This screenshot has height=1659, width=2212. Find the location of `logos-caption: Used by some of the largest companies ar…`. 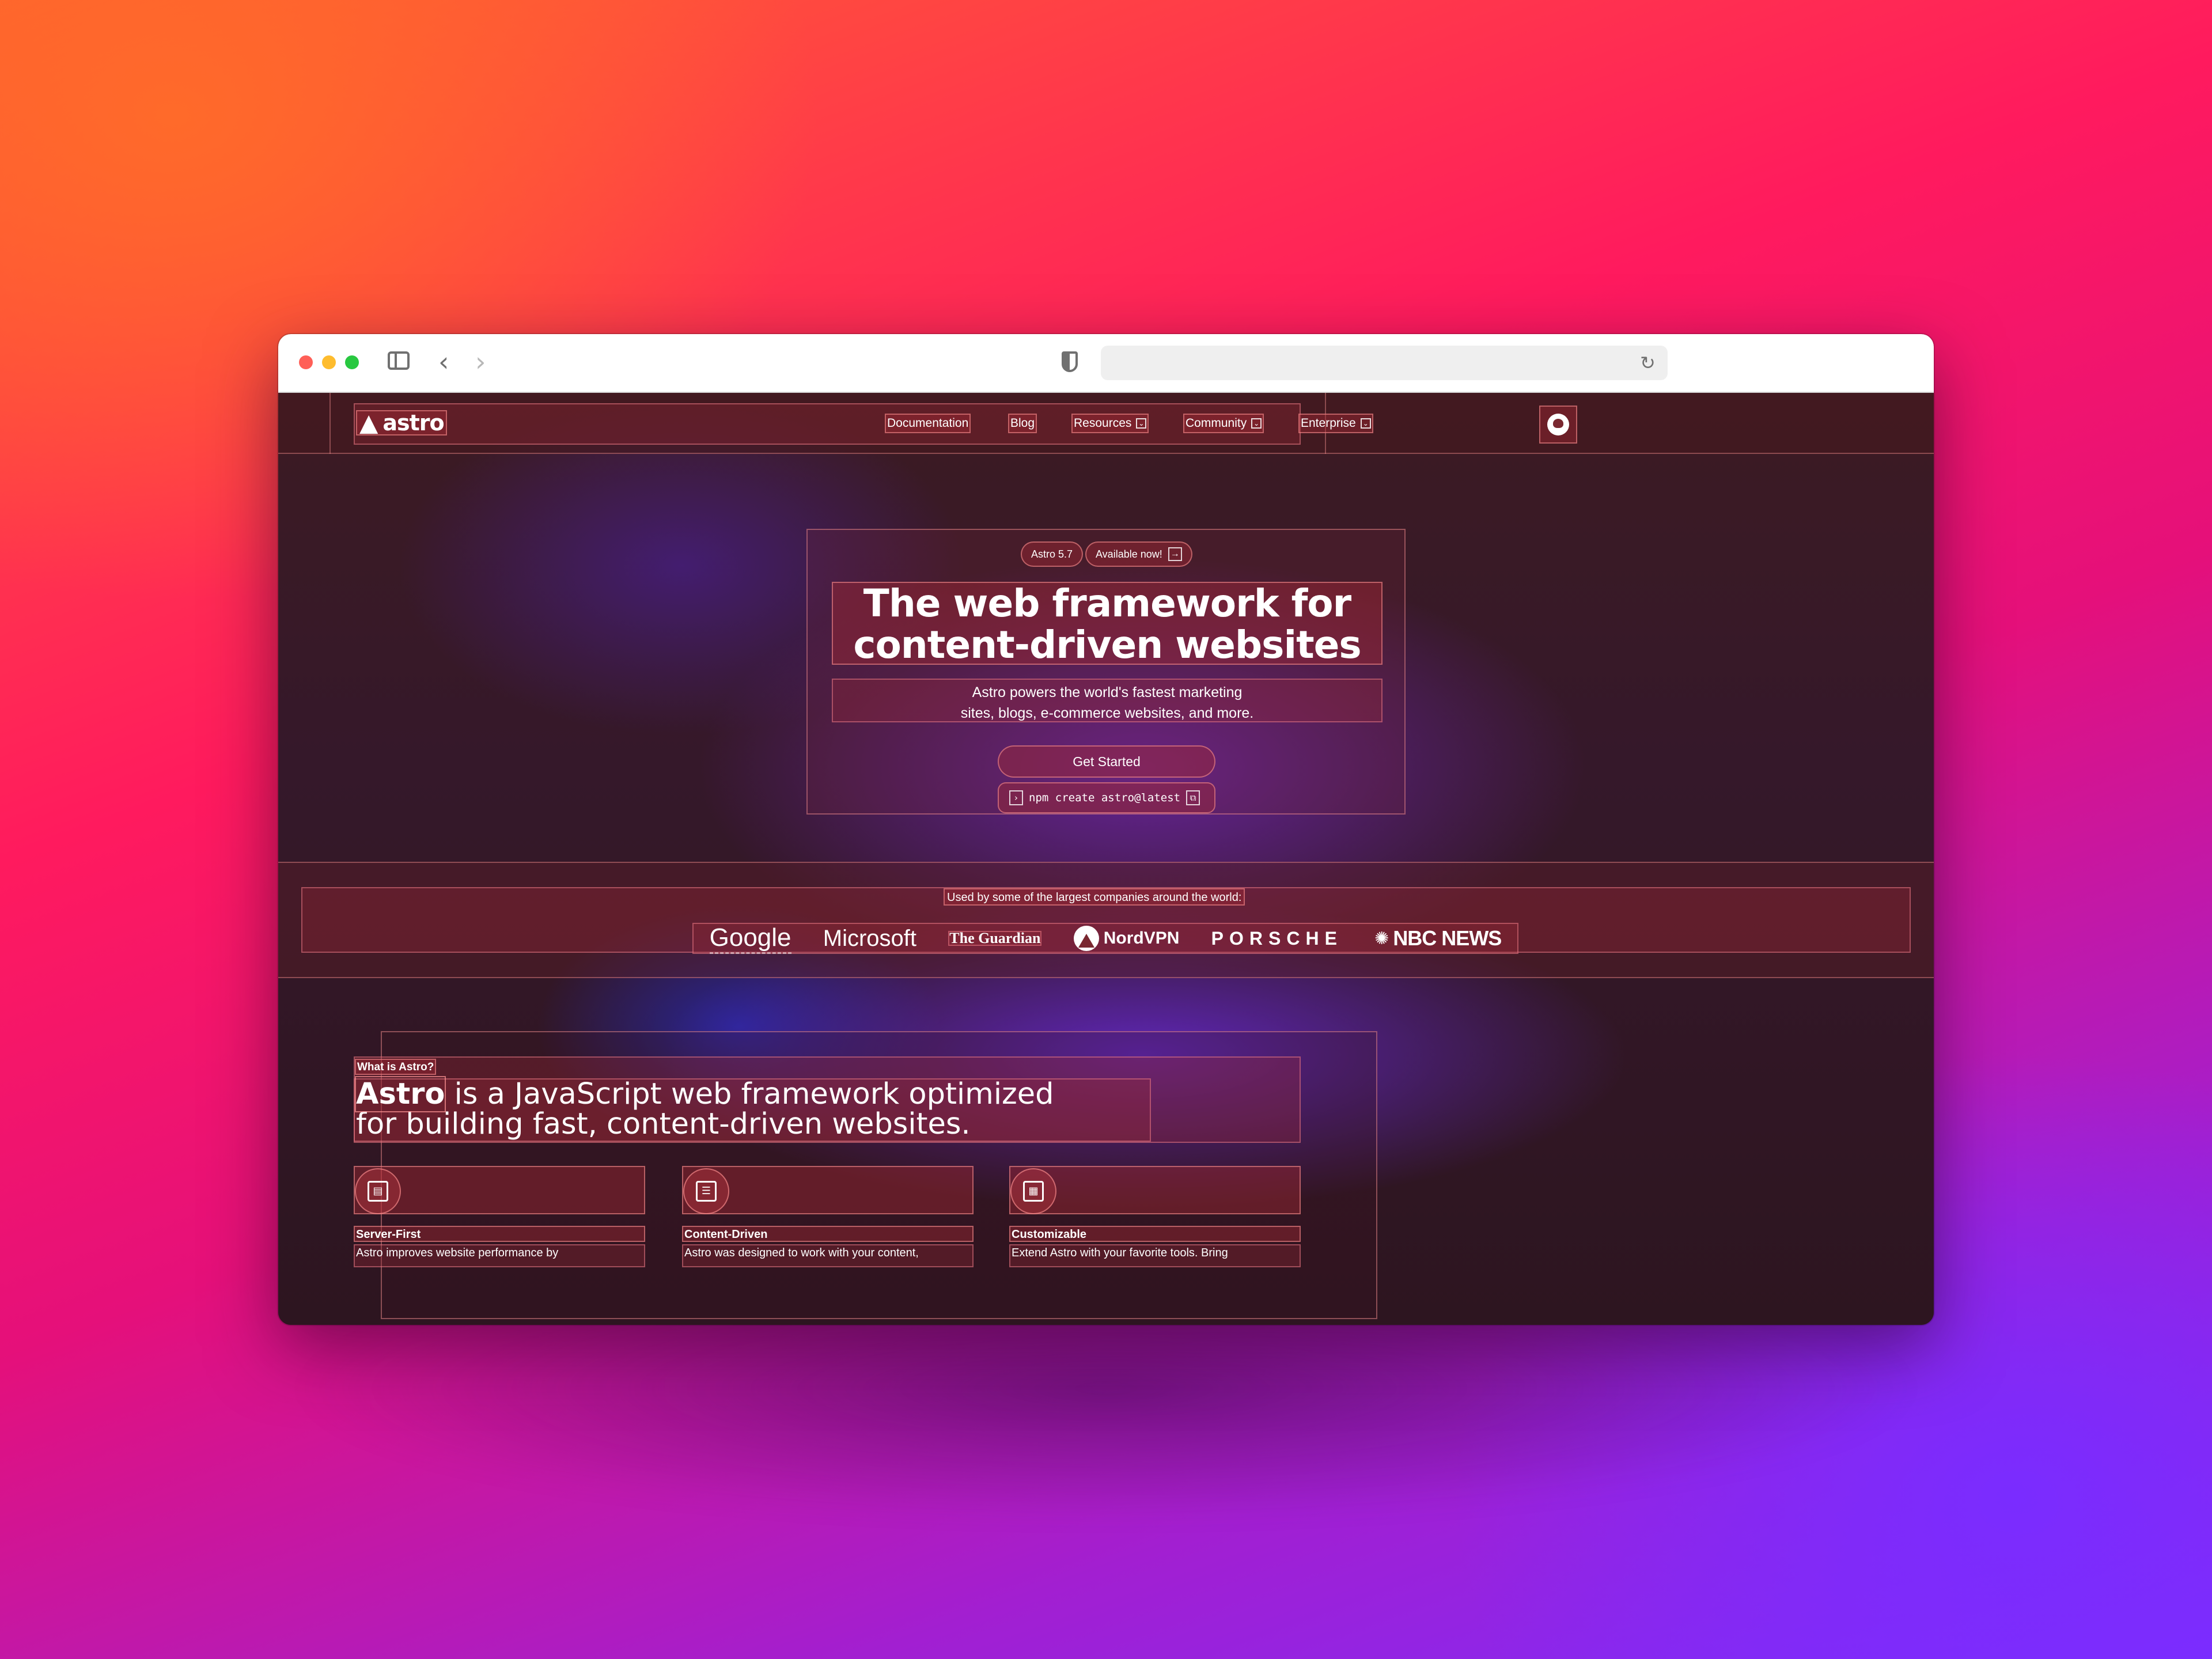

logos-caption: Used by some of the largest companies ar… is located at coordinates (1094, 897).